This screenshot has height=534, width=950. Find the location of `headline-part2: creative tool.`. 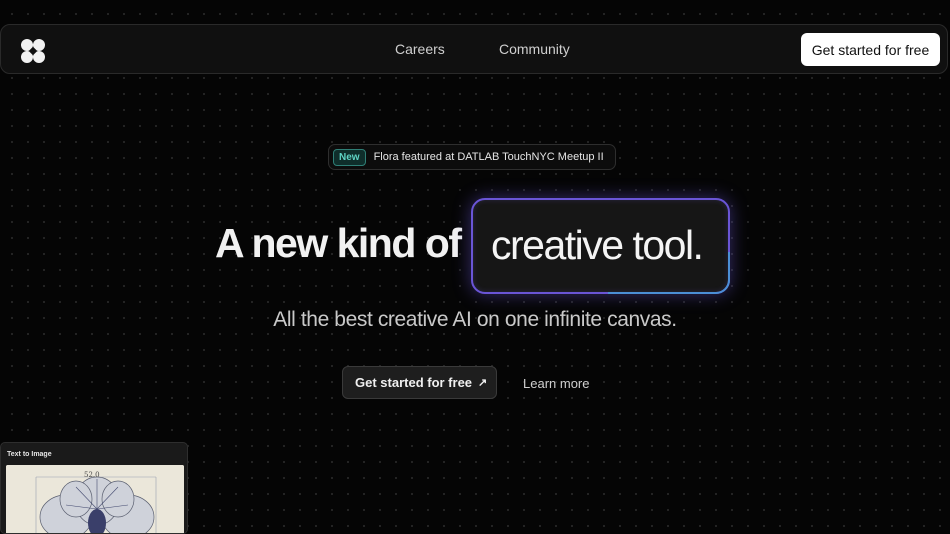

headline-part2: creative tool. is located at coordinates (597, 245).